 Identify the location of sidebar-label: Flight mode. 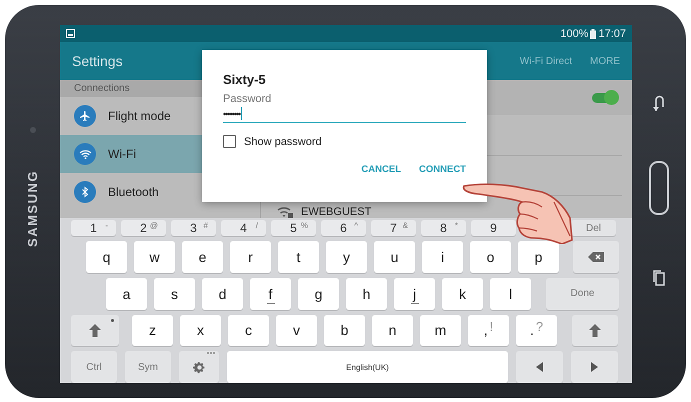
(139, 116).